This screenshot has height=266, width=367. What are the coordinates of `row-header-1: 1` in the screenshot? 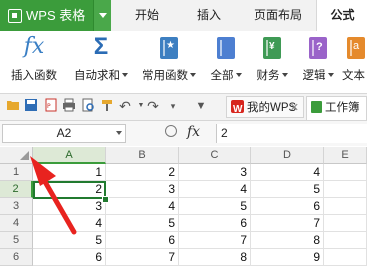 It's located at (16, 172).